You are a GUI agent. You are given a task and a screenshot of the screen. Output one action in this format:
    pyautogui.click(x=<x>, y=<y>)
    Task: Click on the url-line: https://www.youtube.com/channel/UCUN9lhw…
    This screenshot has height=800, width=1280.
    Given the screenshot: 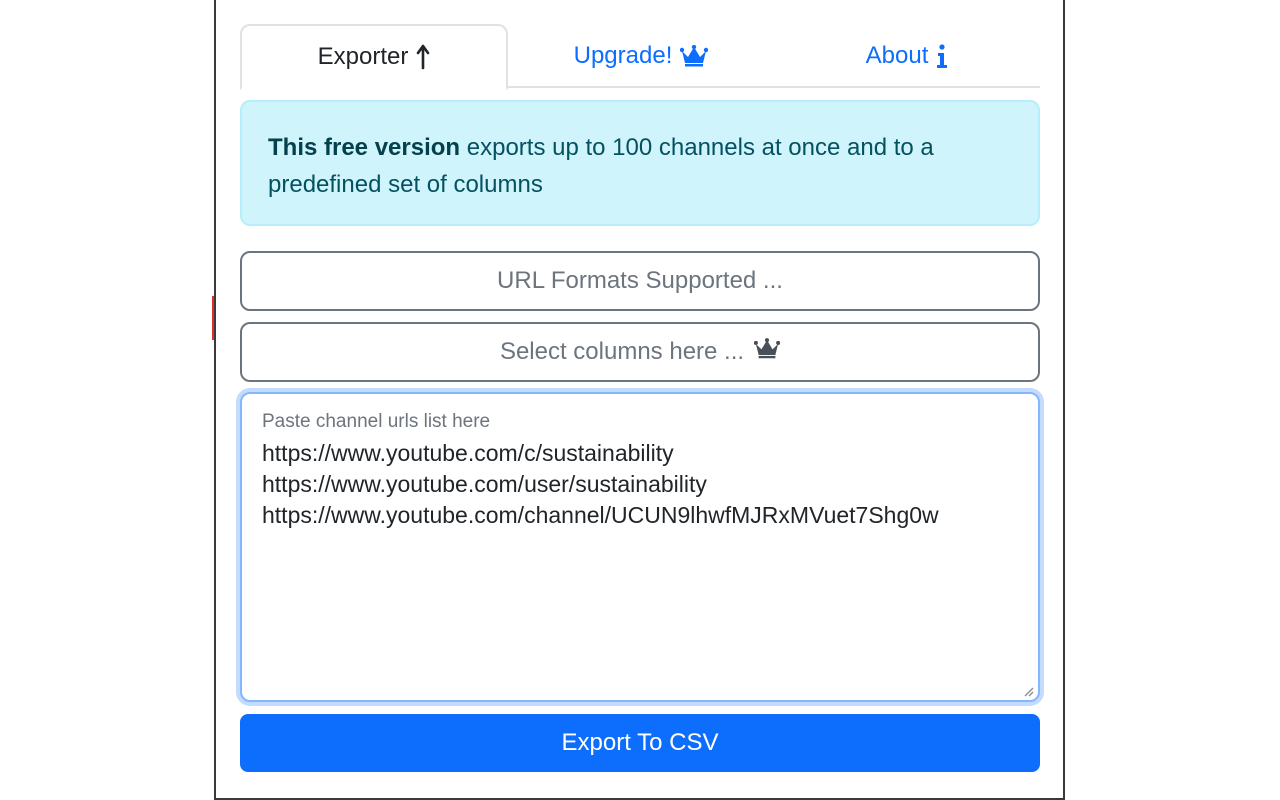 What is the action you would take?
    pyautogui.click(x=600, y=515)
    